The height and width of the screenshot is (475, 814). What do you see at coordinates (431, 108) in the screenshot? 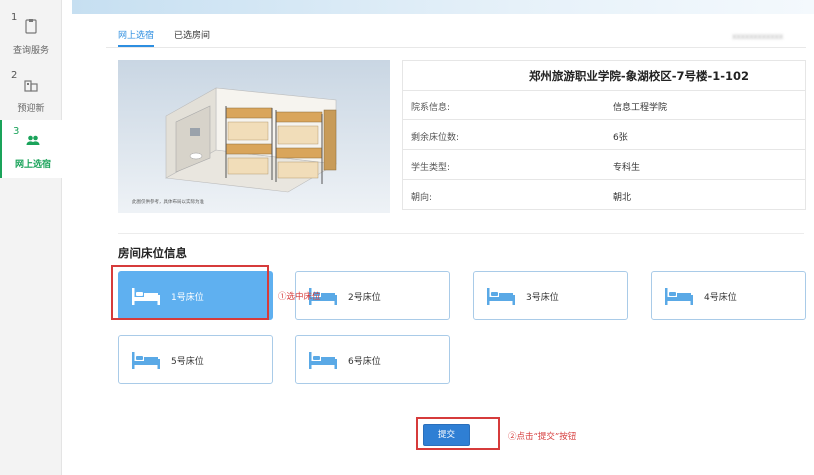
I see `info-key: 院系信息:` at bounding box center [431, 108].